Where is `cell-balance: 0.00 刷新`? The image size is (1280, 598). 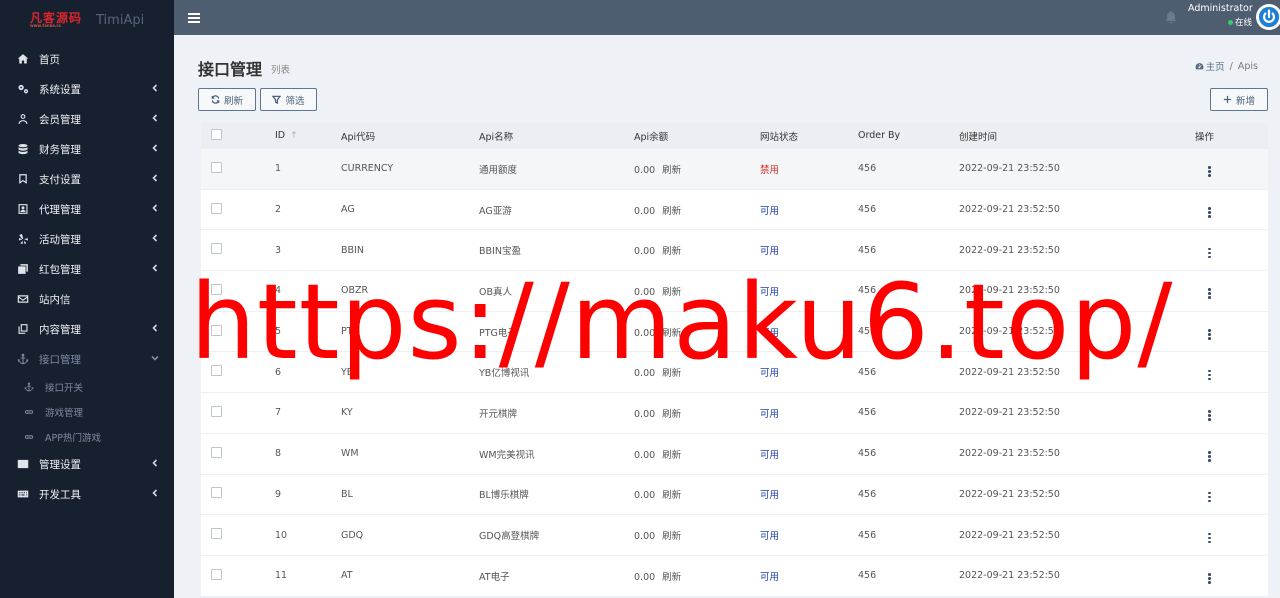 cell-balance: 0.00 刷新 is located at coordinates (657, 291).